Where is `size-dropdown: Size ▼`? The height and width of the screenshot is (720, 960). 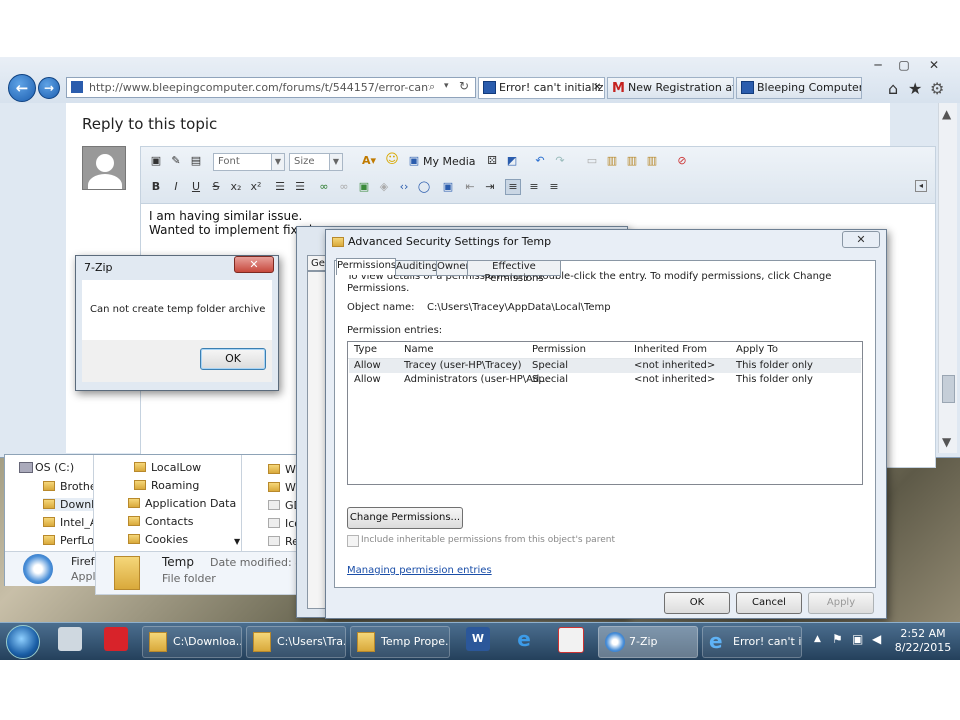 size-dropdown: Size ▼ is located at coordinates (316, 162).